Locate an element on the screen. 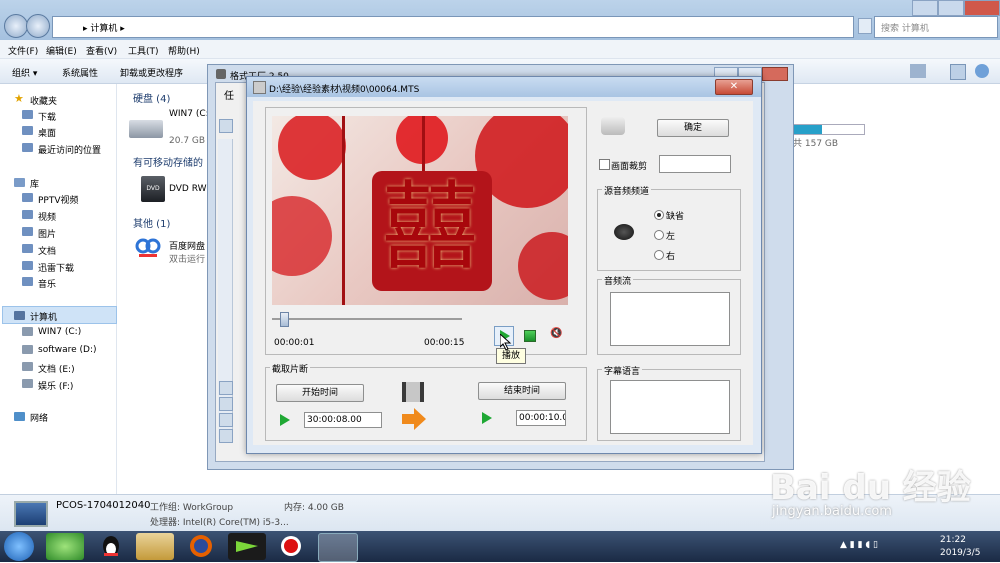 The height and width of the screenshot is (563, 1000). tooltip-play: 播放 is located at coordinates (511, 356).